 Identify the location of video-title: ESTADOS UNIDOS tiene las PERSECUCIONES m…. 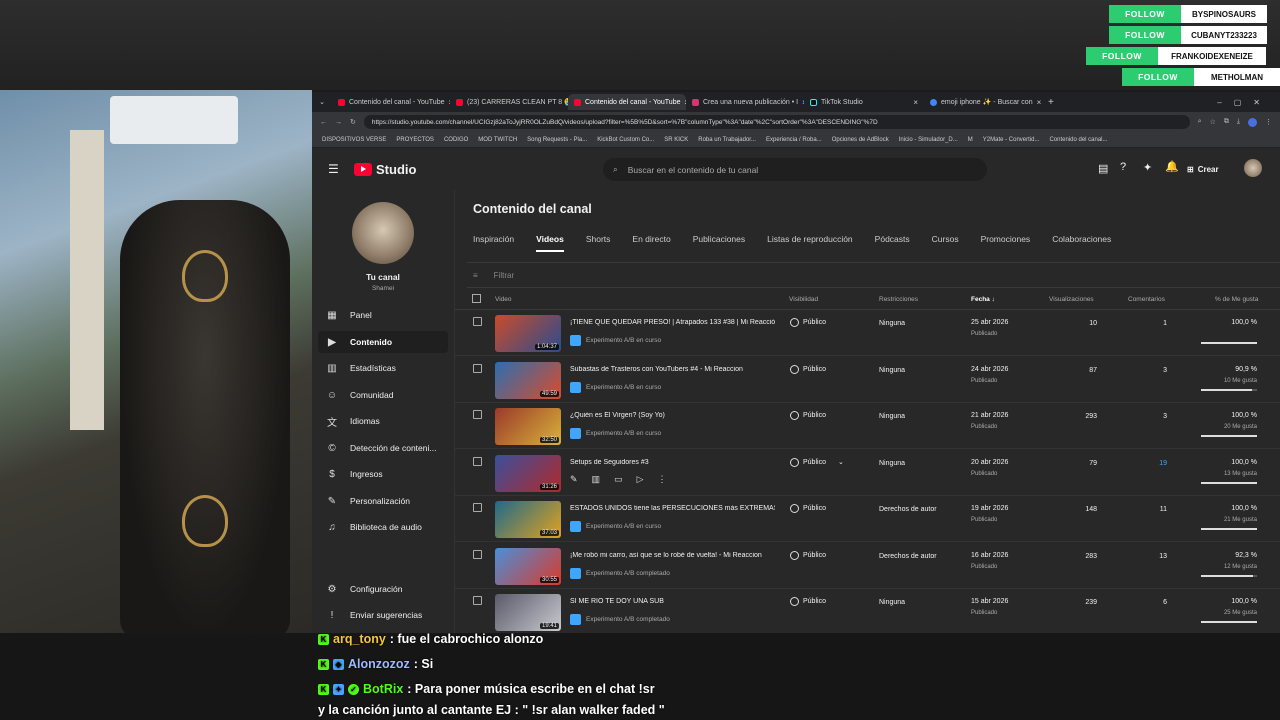
(672, 508).